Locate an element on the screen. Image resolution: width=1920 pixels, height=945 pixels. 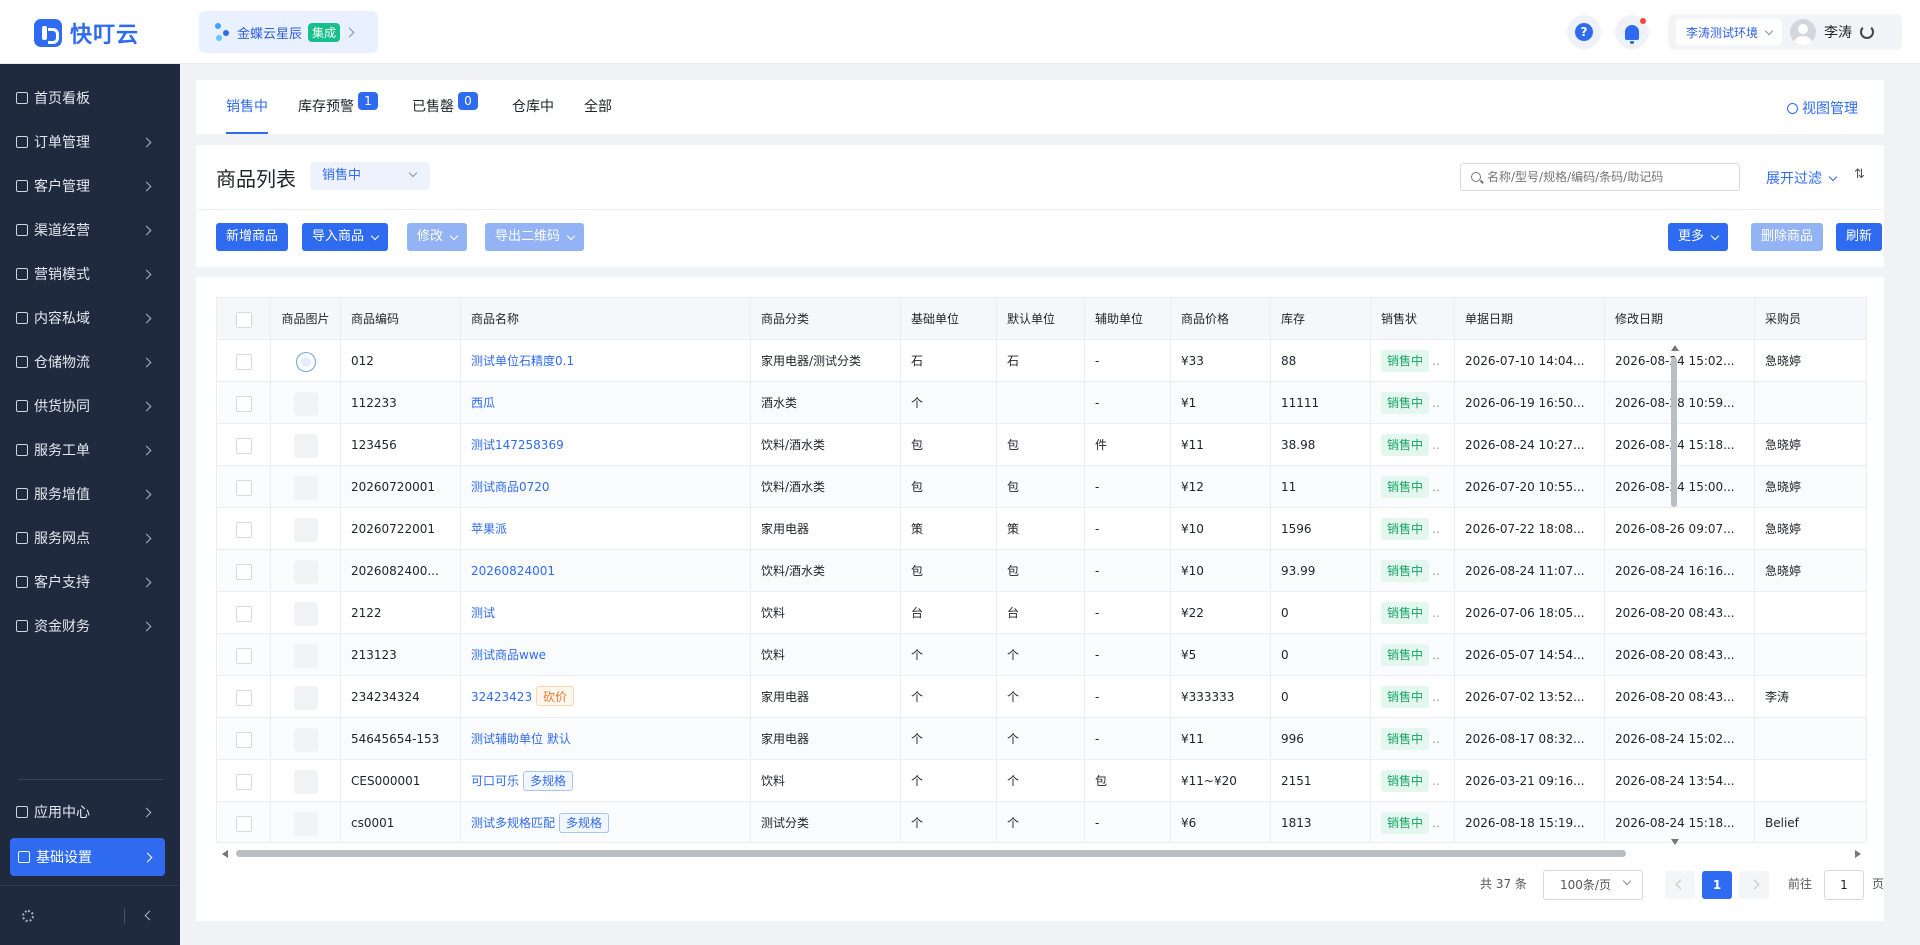
export-qr-button: 导出二维码 is located at coordinates (535, 237).